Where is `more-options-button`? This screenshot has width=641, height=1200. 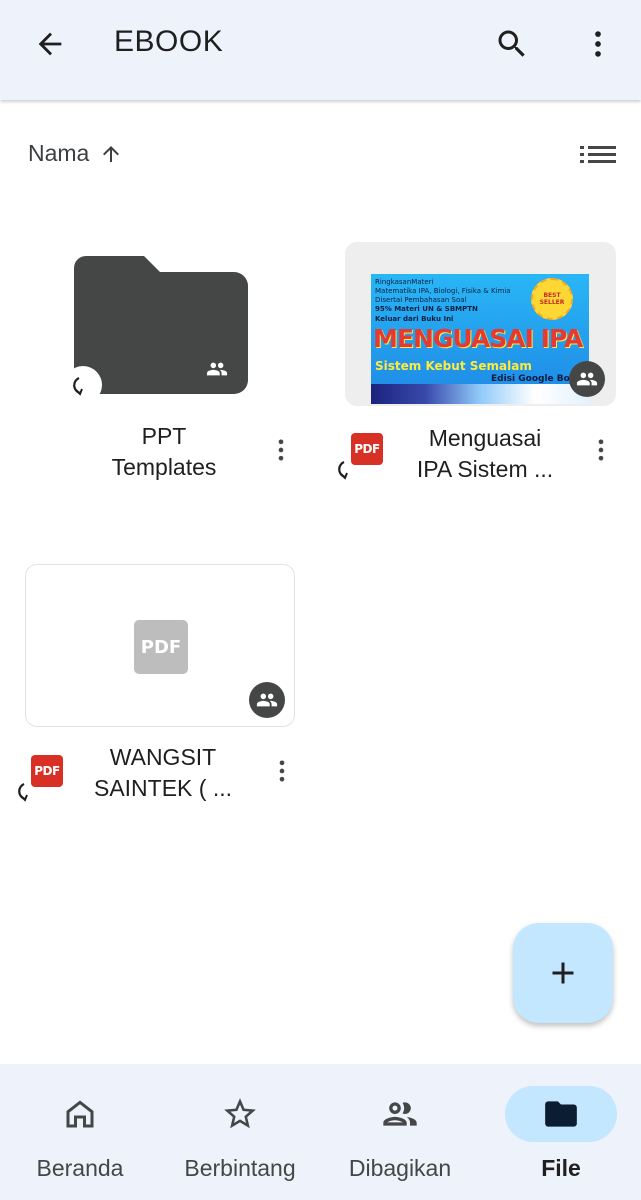 more-options-button is located at coordinates (598, 44).